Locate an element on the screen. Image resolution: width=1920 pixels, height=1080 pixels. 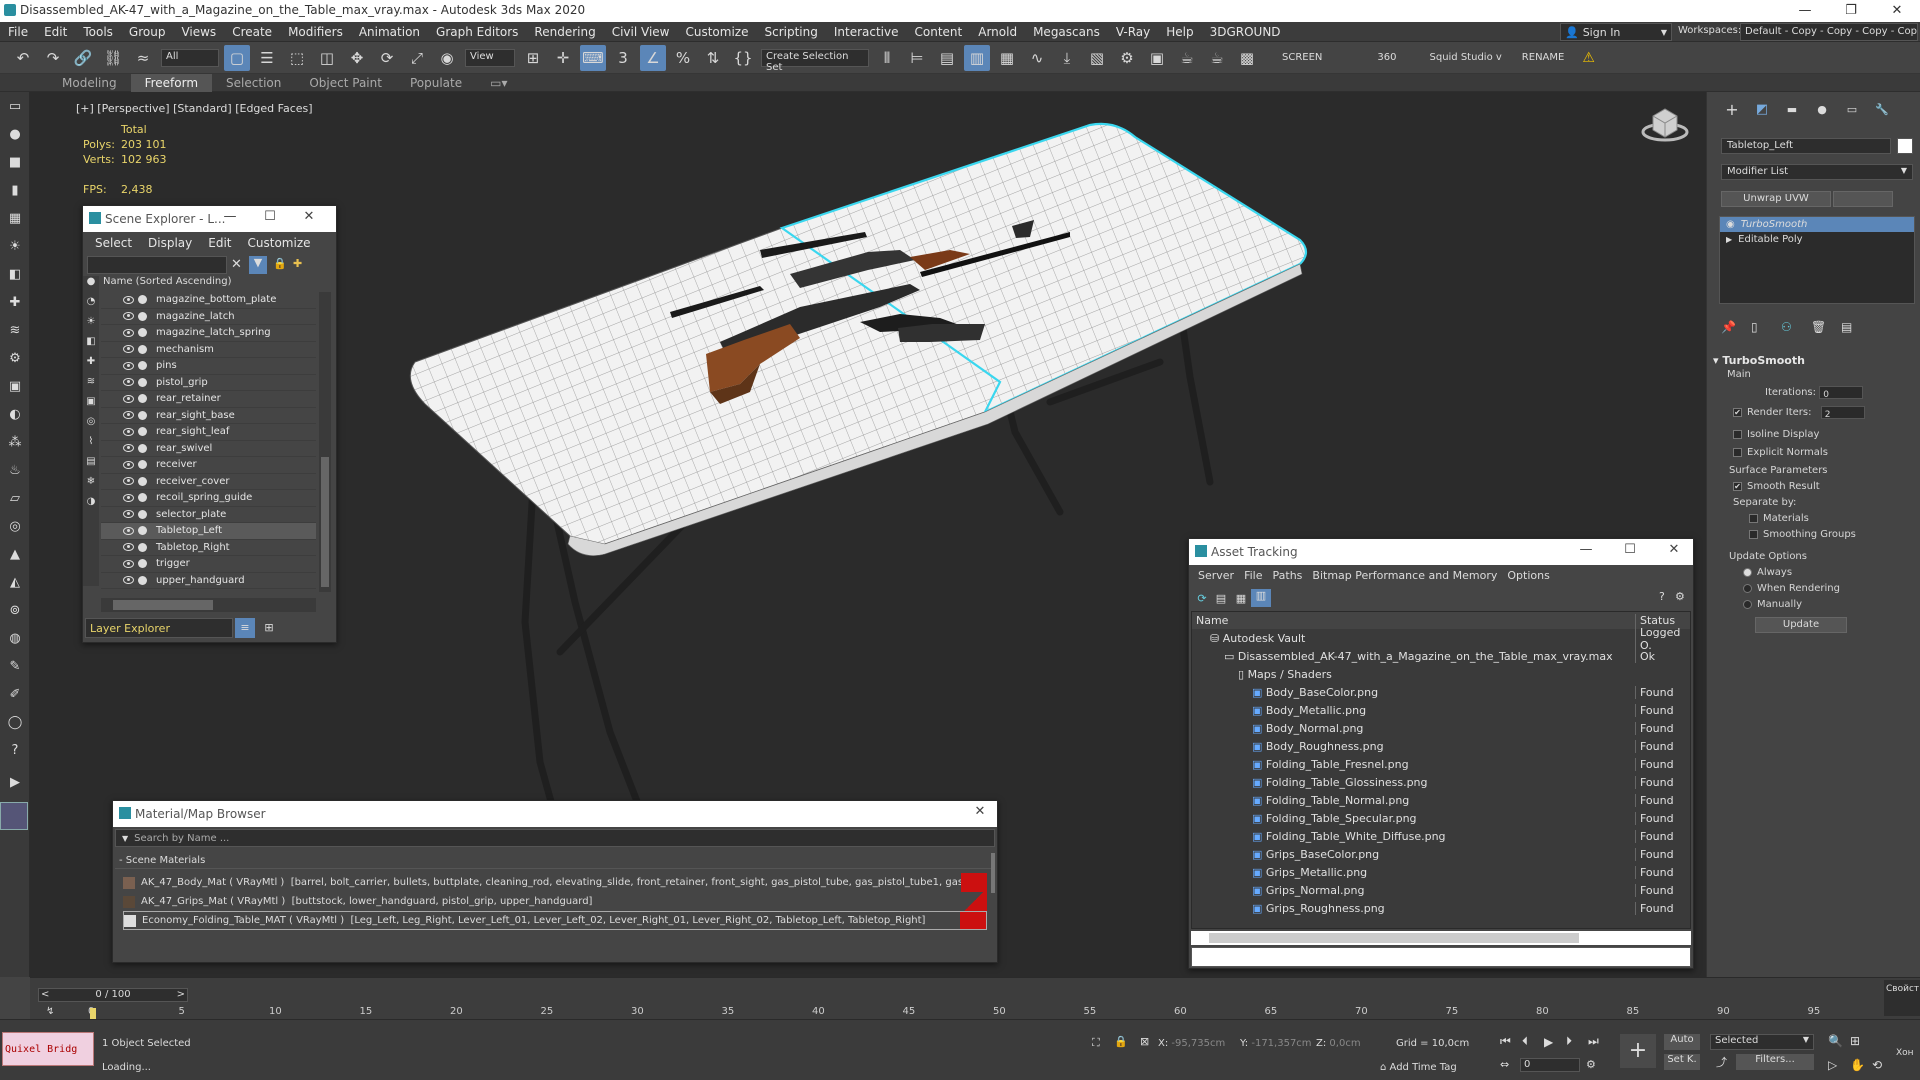
mirror-icon: ⫴ is located at coordinates (887, 58).